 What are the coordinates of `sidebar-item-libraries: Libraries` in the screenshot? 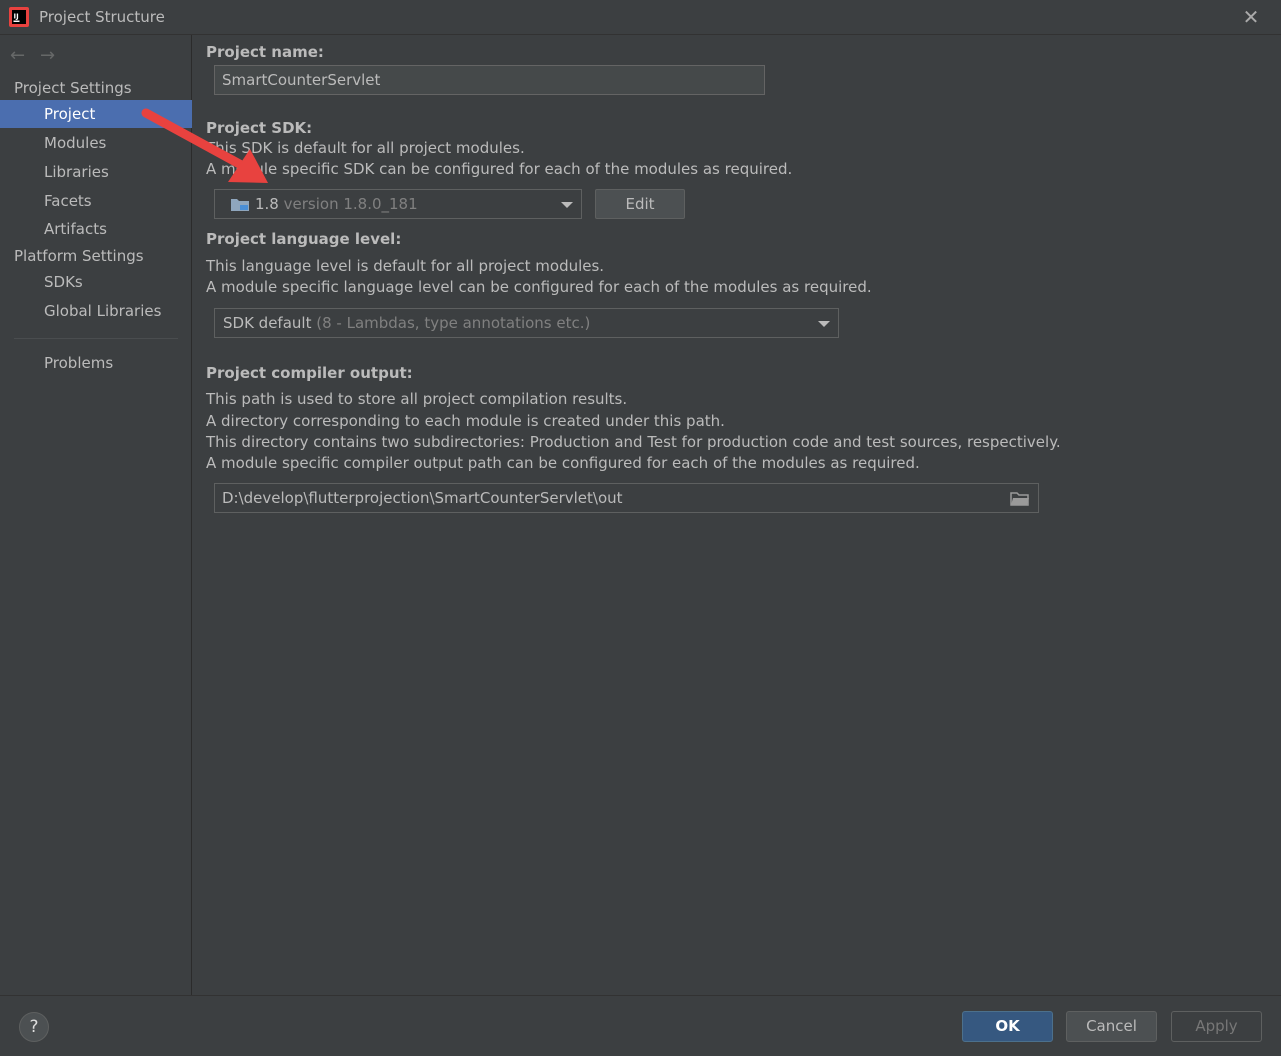 It's located at (96, 172).